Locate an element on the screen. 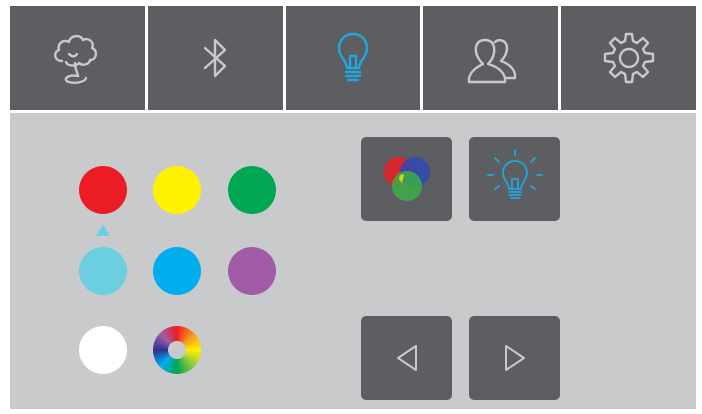 The image size is (702, 414). previous-button is located at coordinates (406, 358).